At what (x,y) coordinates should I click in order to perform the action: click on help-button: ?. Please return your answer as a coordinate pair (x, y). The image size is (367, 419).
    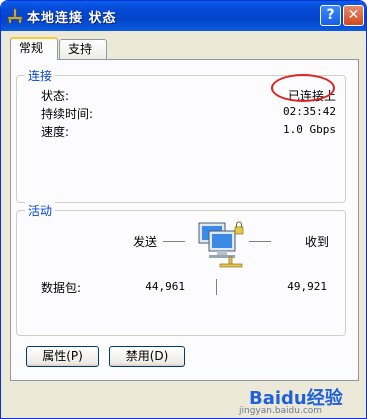
    Looking at the image, I should click on (330, 15).